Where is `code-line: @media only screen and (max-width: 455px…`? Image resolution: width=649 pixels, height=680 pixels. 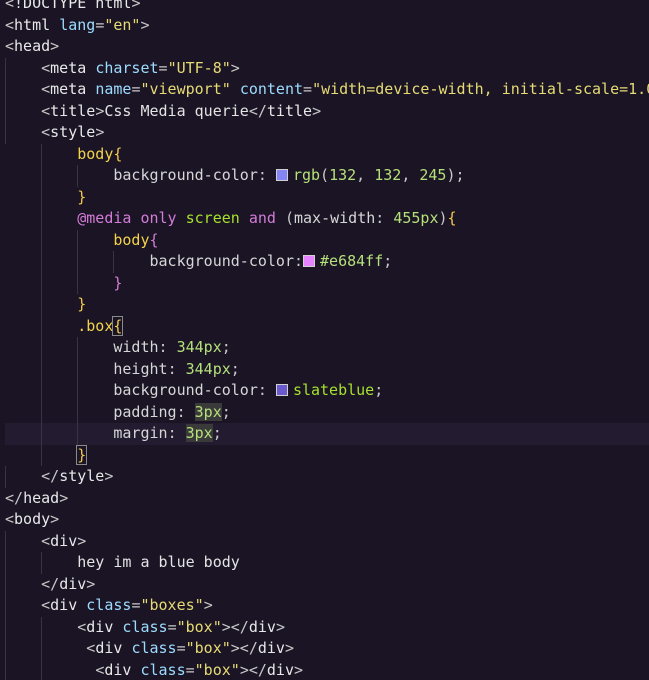
code-line: @media only screen and (max-width: 455px… is located at coordinates (327, 219).